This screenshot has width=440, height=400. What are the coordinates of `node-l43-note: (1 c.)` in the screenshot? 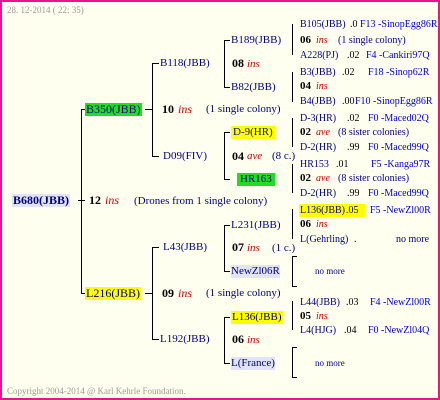 It's located at (284, 248).